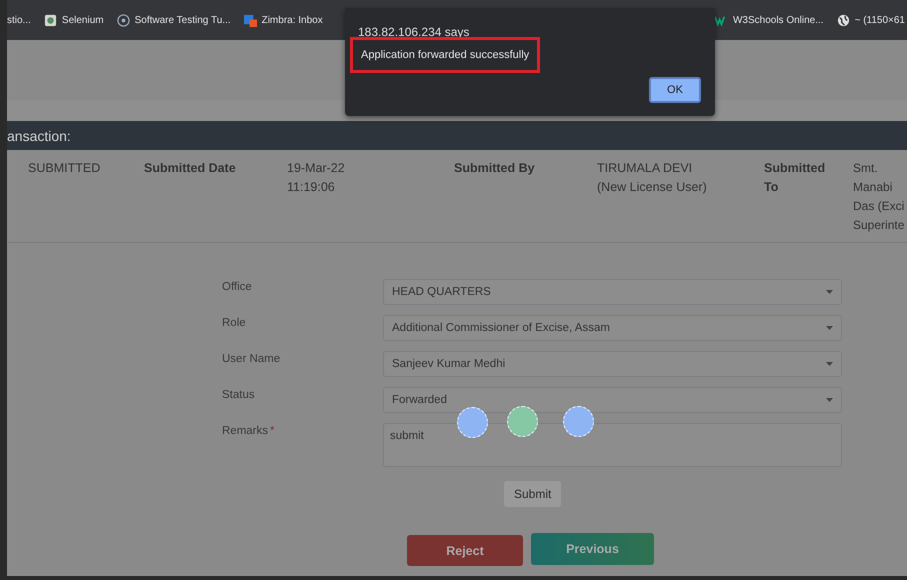 Image resolution: width=907 pixels, height=580 pixels. Describe the element at coordinates (652, 178) in the screenshot. I see `detail-value: TIRUMALA DEVI (New License User)` at that location.